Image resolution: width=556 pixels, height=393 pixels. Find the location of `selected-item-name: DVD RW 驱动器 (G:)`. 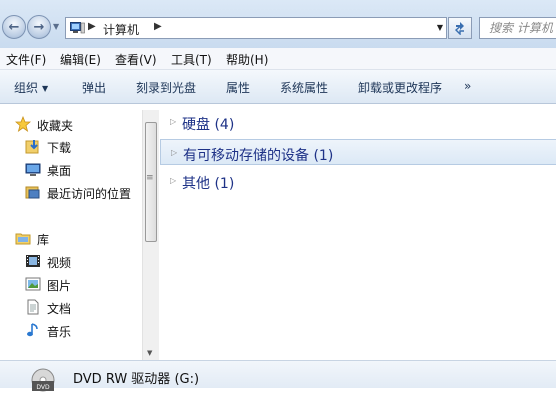

selected-item-name: DVD RW 驱动器 (G:) is located at coordinates (136, 379).